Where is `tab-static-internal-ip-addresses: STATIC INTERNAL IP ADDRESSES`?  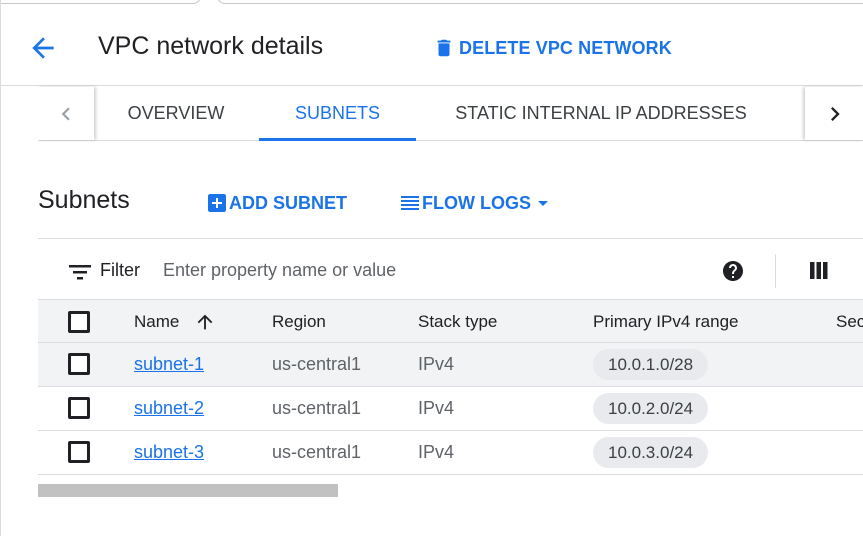 tab-static-internal-ip-addresses: STATIC INTERNAL IP ADDRESSES is located at coordinates (601, 113).